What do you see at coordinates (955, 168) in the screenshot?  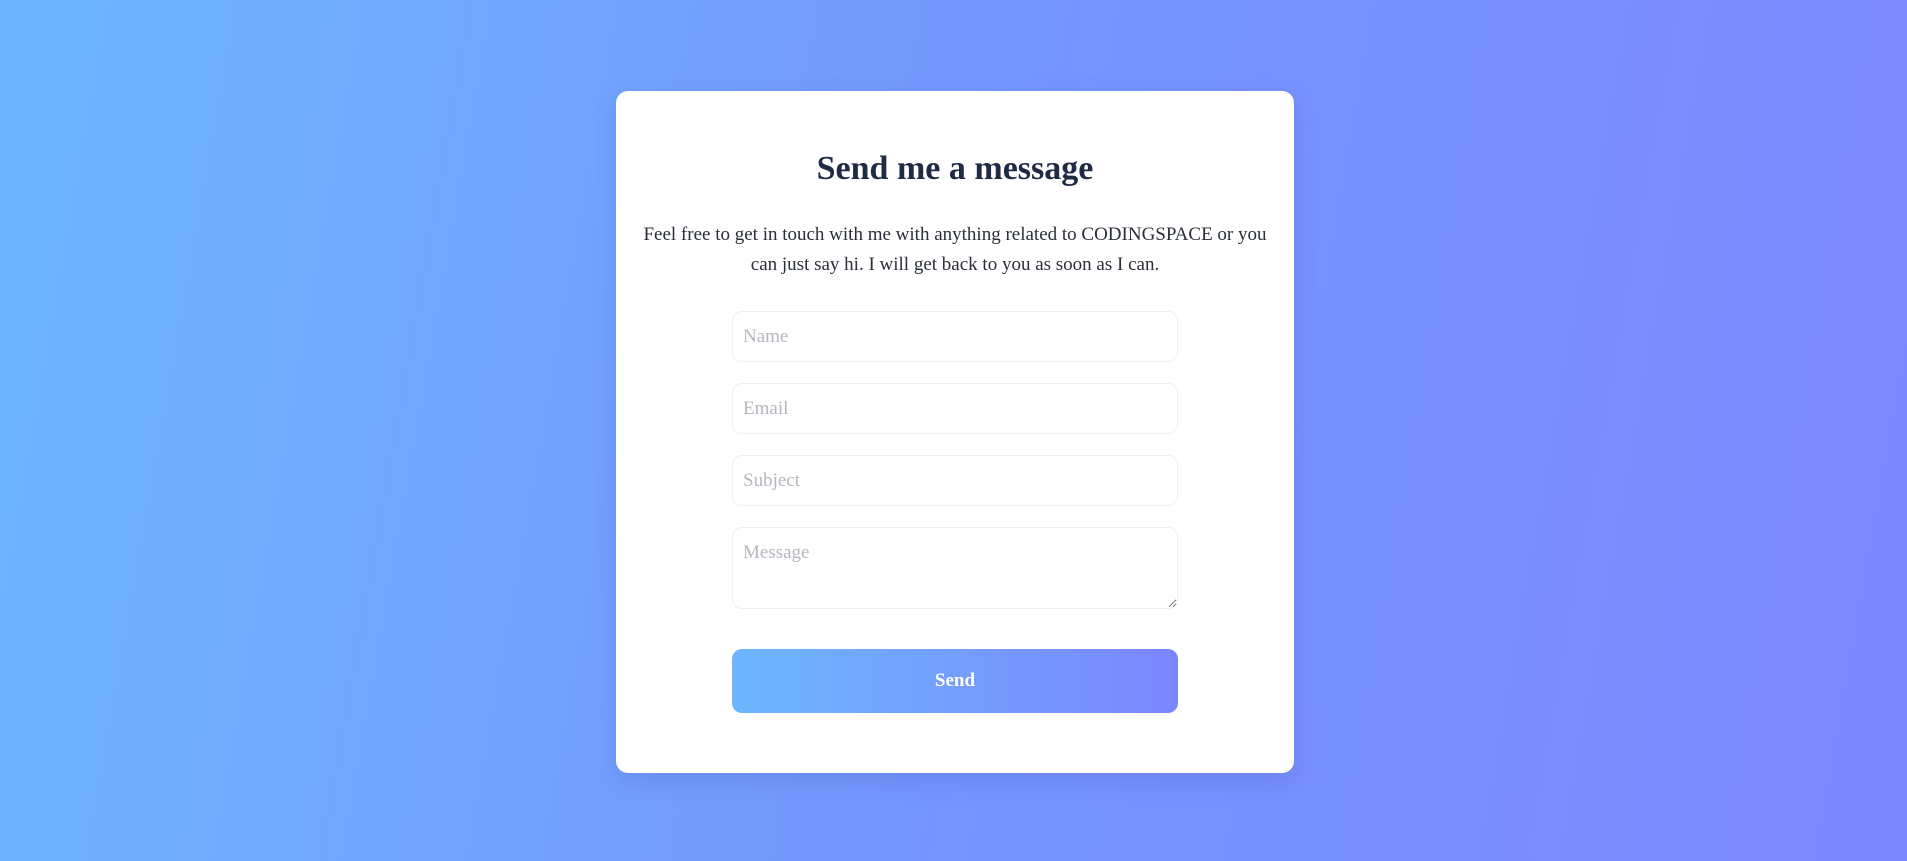 I see `page-title: Send me a message` at bounding box center [955, 168].